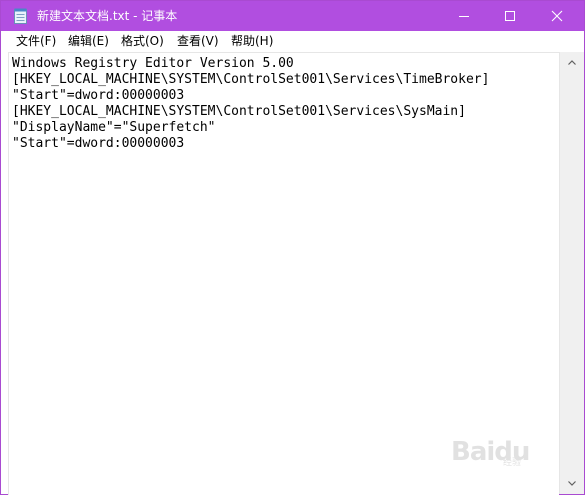 The width and height of the screenshot is (585, 495). Describe the element at coordinates (88, 41) in the screenshot. I see `menu-edit: 编辑(E)` at that location.